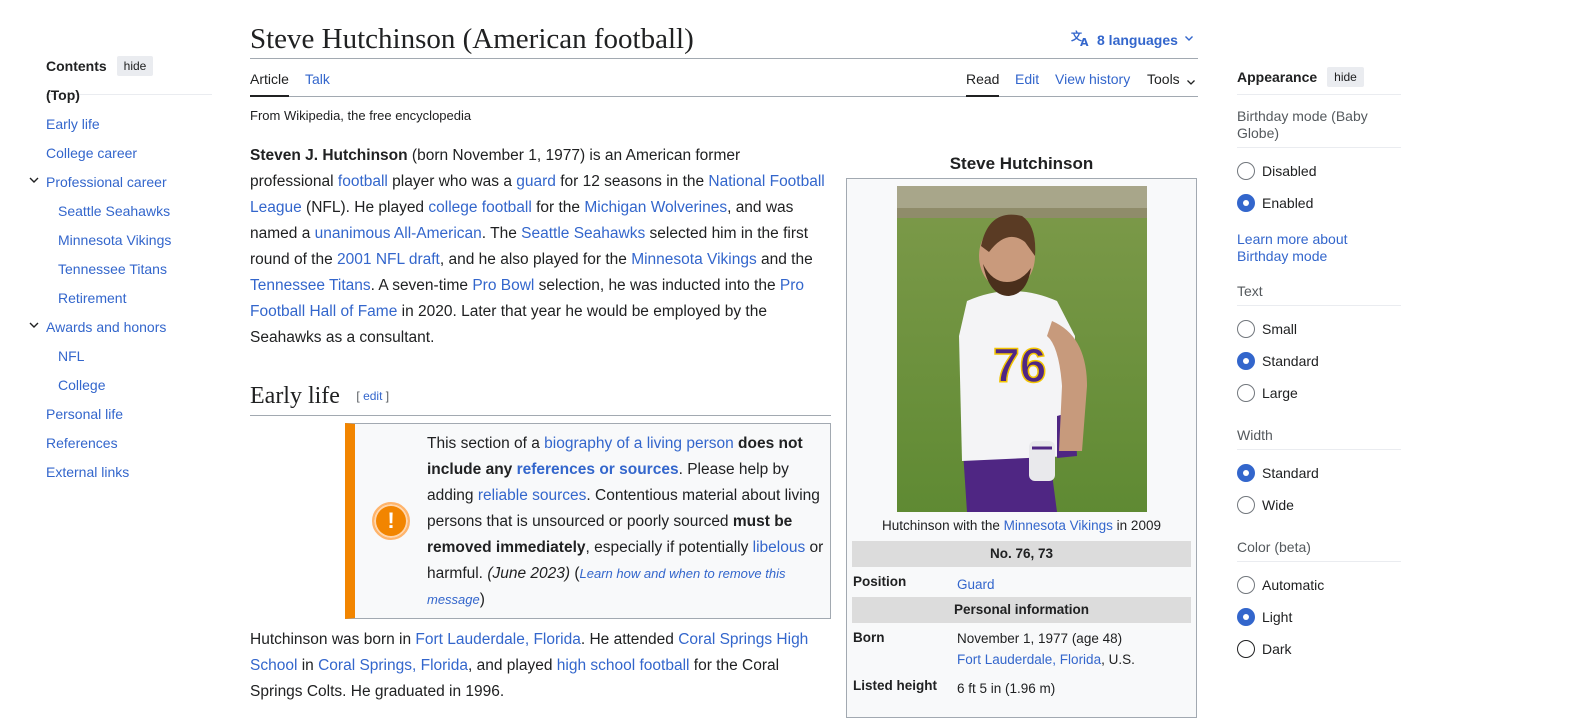  I want to click on link-reliable-sources: reliable sources, so click(532, 495).